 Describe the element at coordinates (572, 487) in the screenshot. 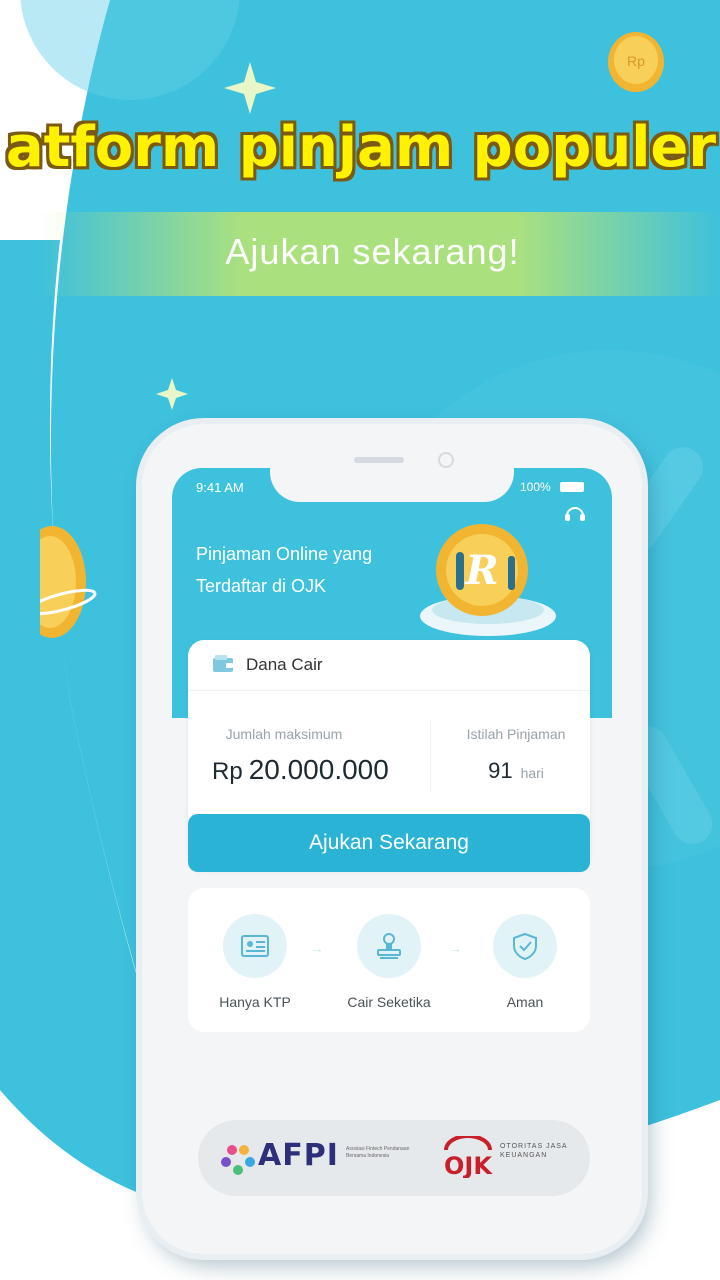

I see `battery-icon` at that location.